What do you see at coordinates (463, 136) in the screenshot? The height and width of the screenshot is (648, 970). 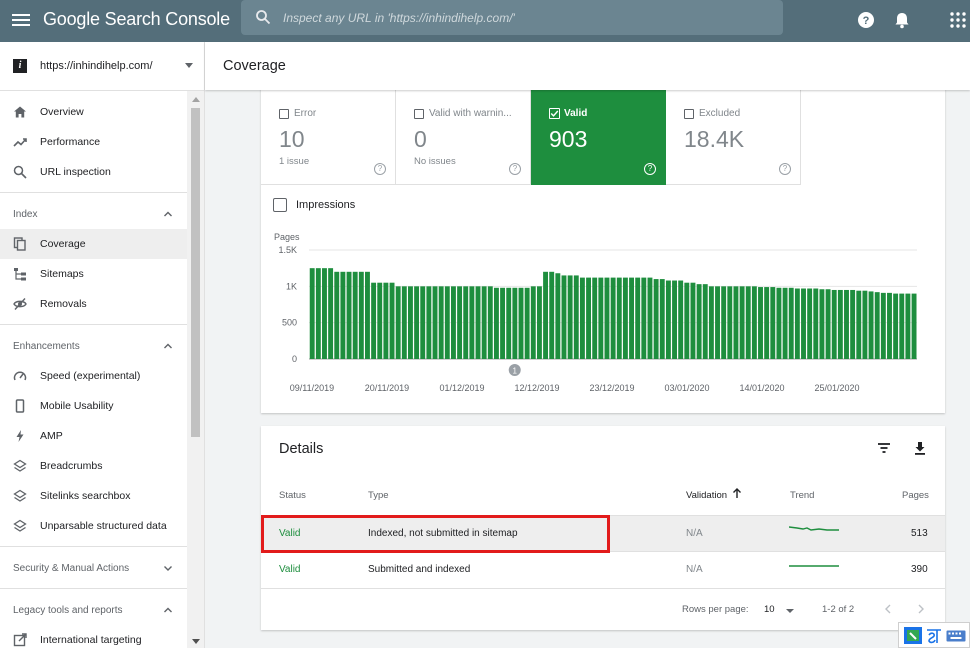 I see `tile-valid-with-warnings: Valid with warnin... 0 No issues ?` at bounding box center [463, 136].